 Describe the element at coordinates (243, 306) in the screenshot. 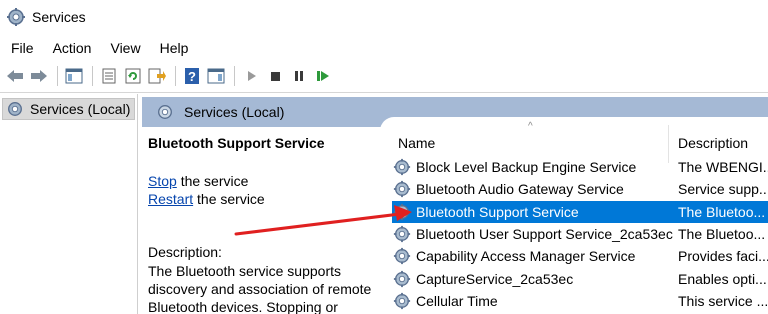

I see `description-line: Bluetooth devices. Stopping or` at that location.